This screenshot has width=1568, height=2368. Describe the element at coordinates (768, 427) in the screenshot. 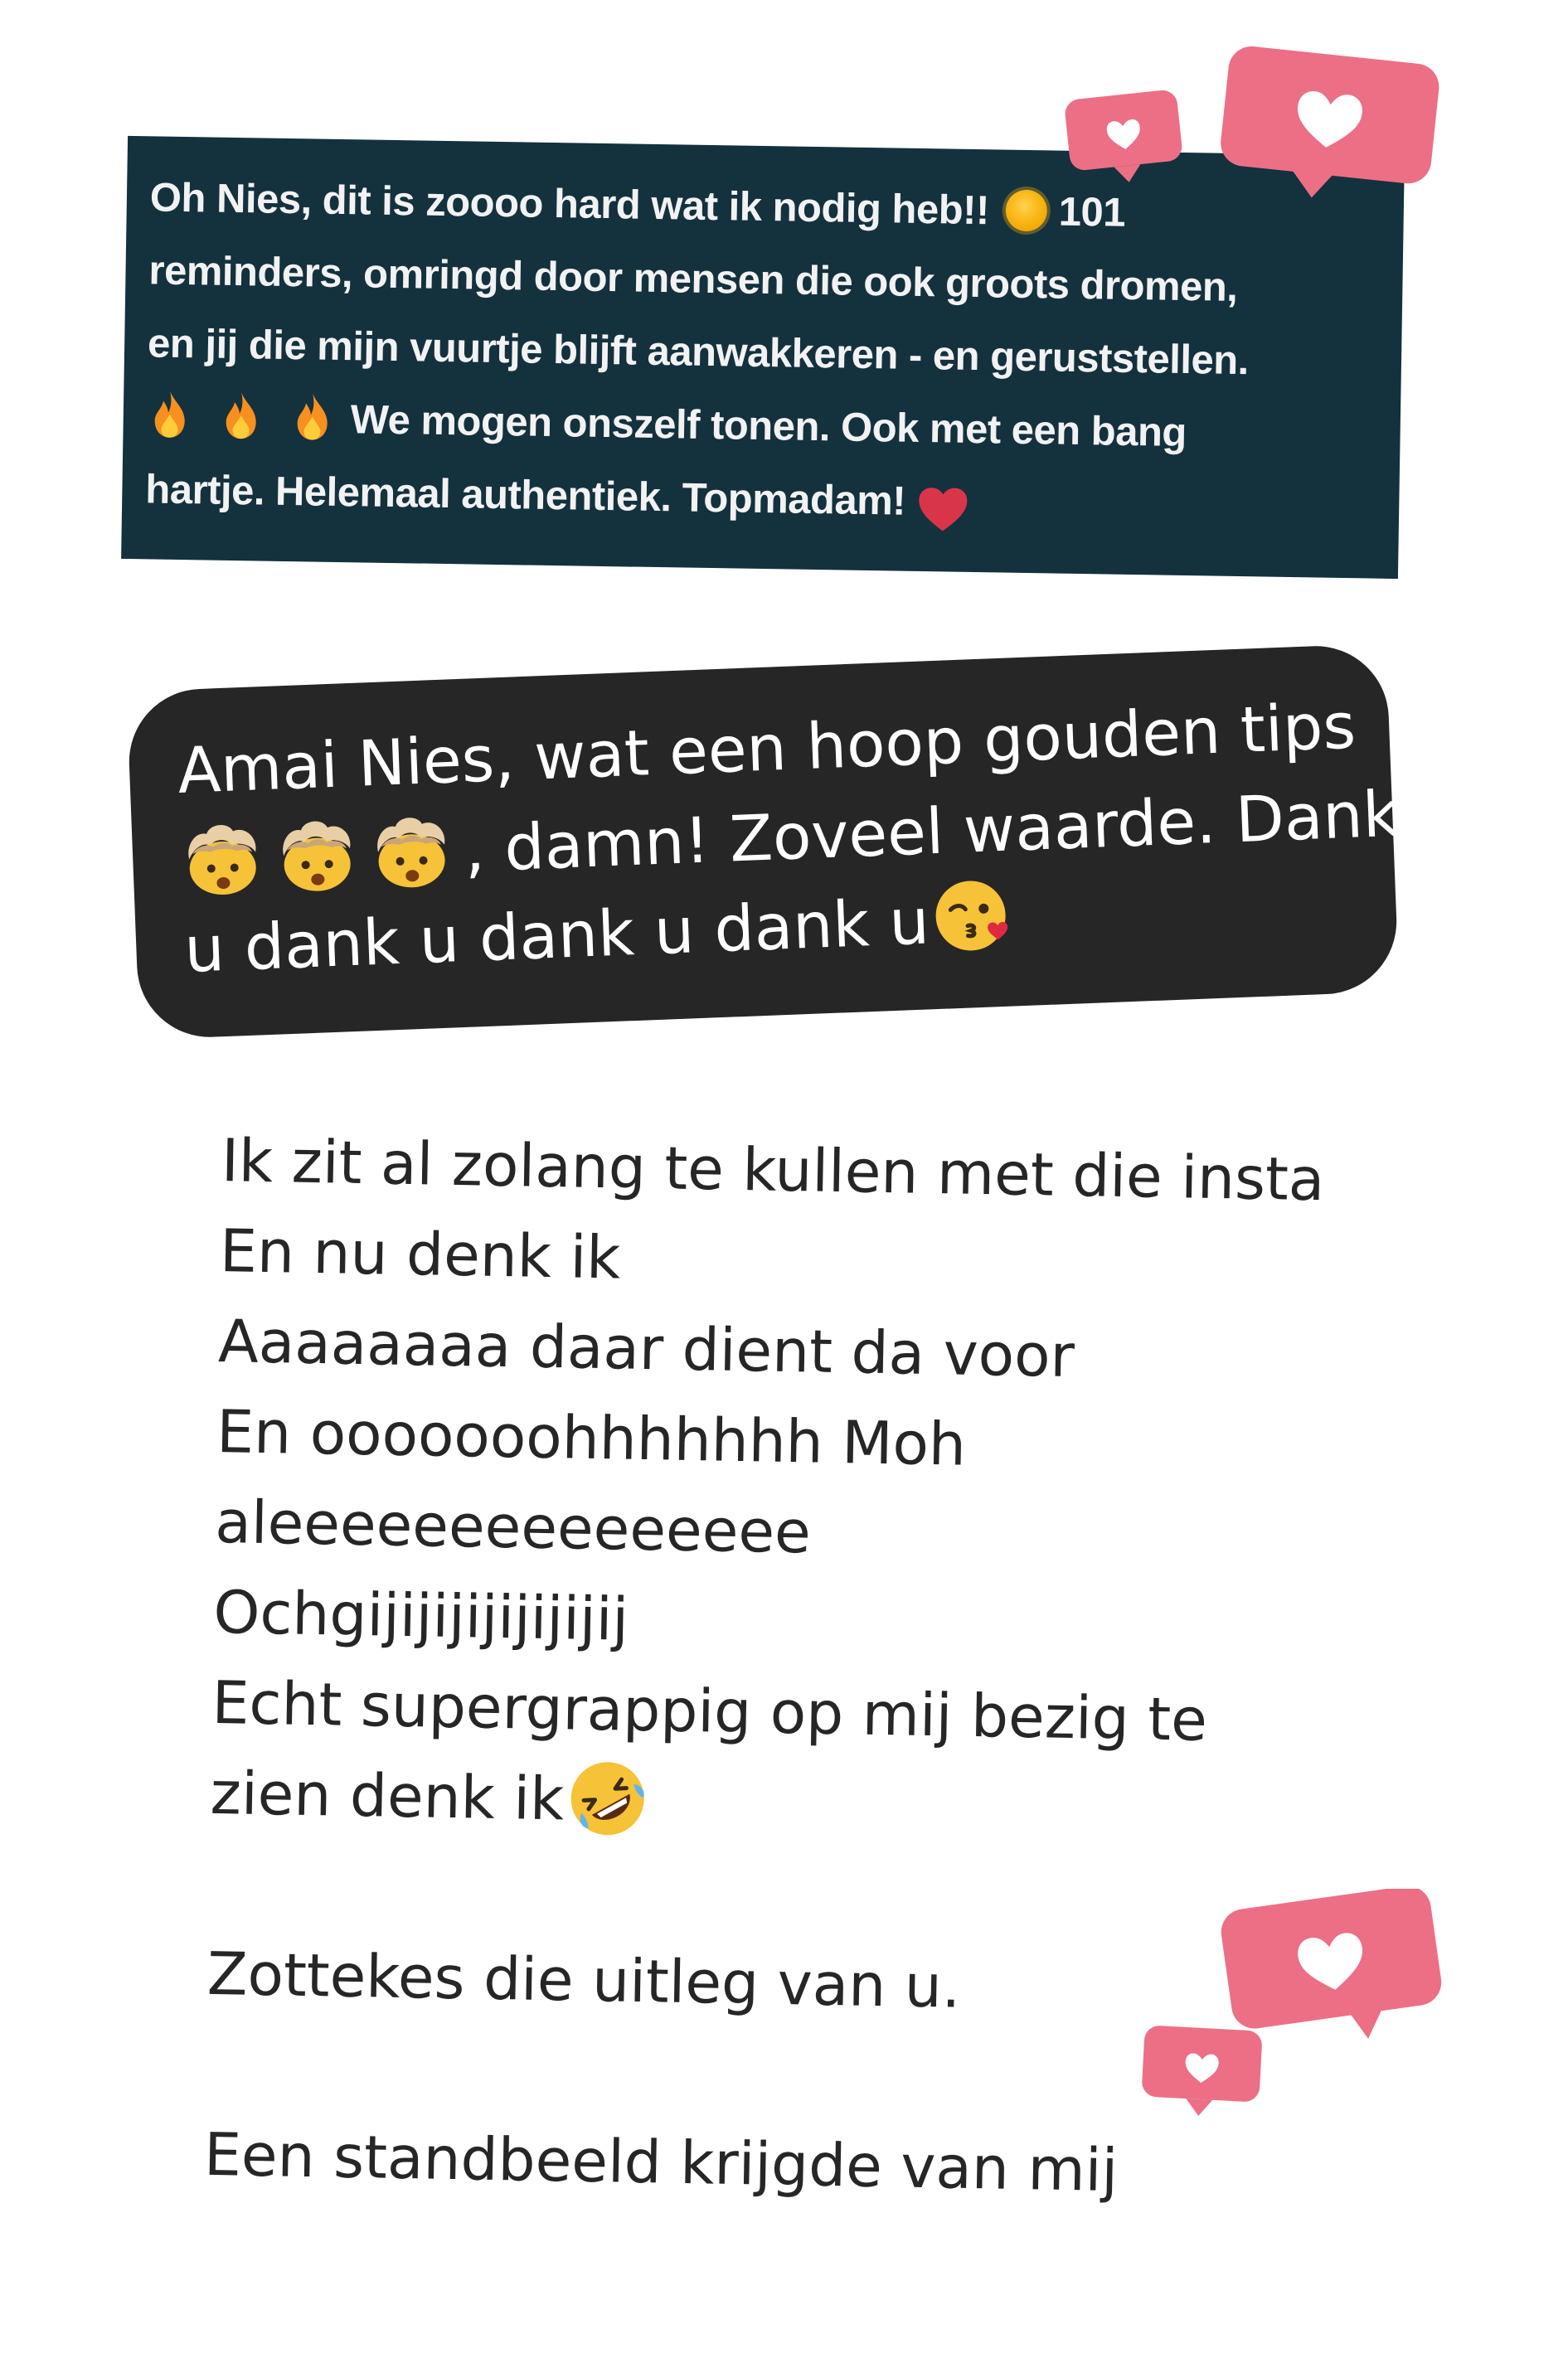

I see `comment-line-4-text: We mogen onszelf tonen. Ook met een bang` at that location.